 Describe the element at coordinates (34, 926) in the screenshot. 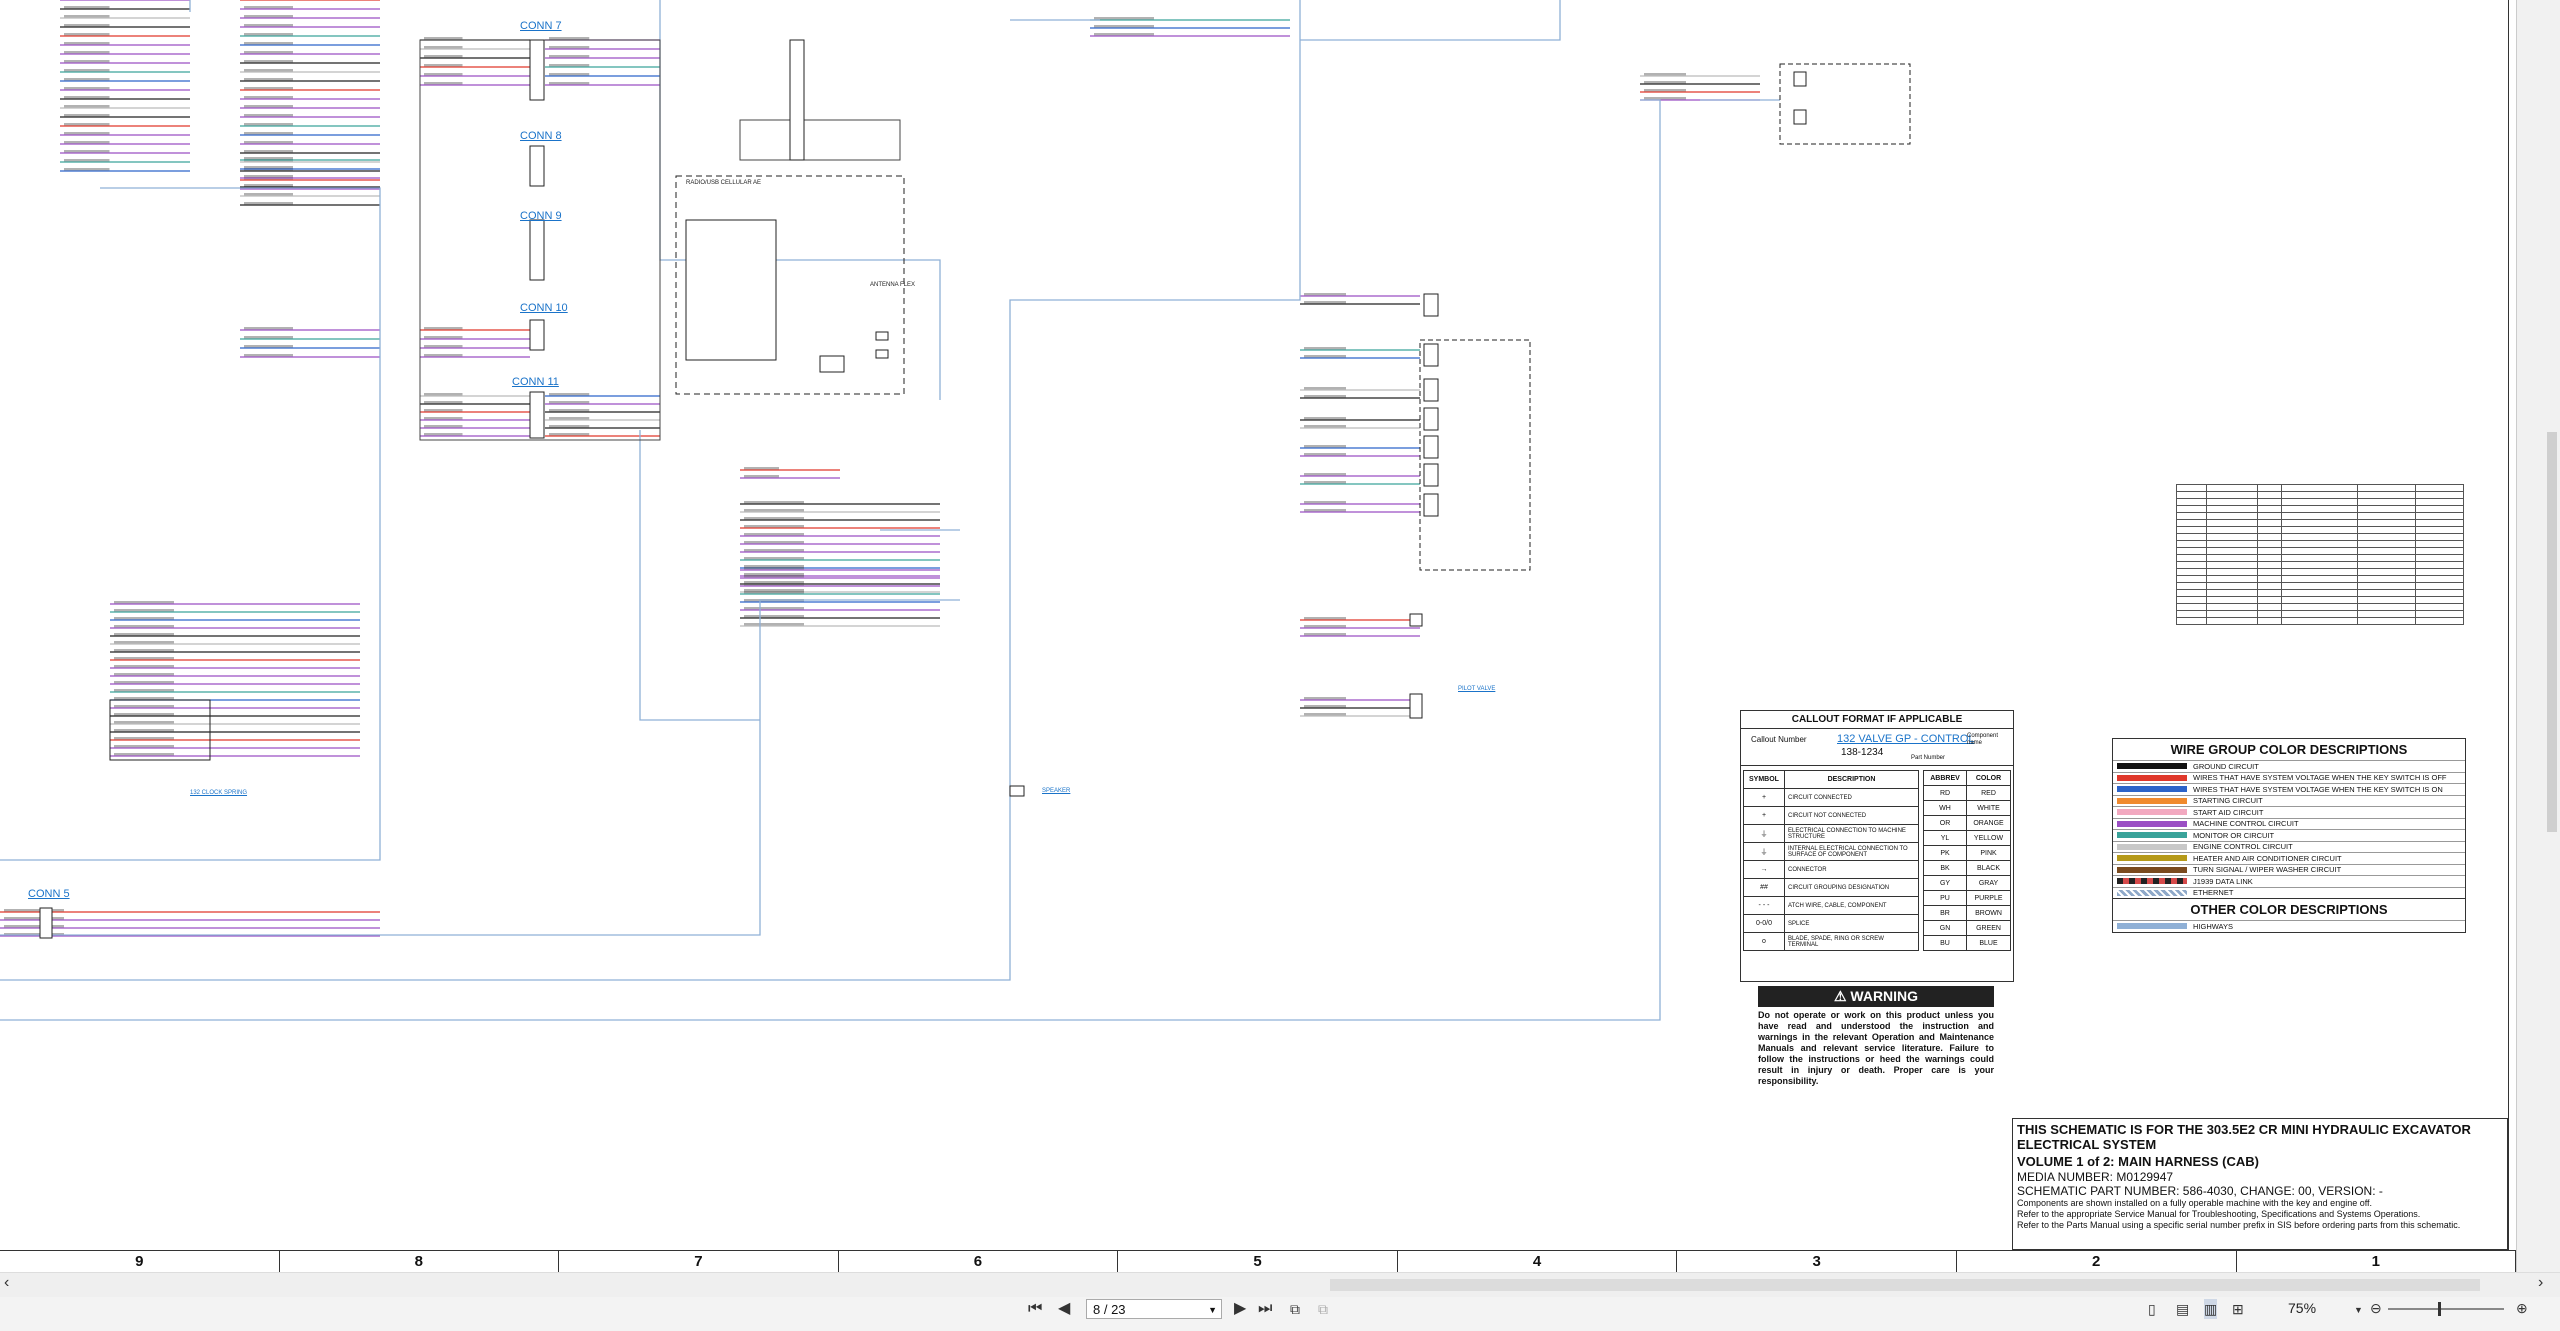

I see `conn5-bundle-wire-tag` at that location.